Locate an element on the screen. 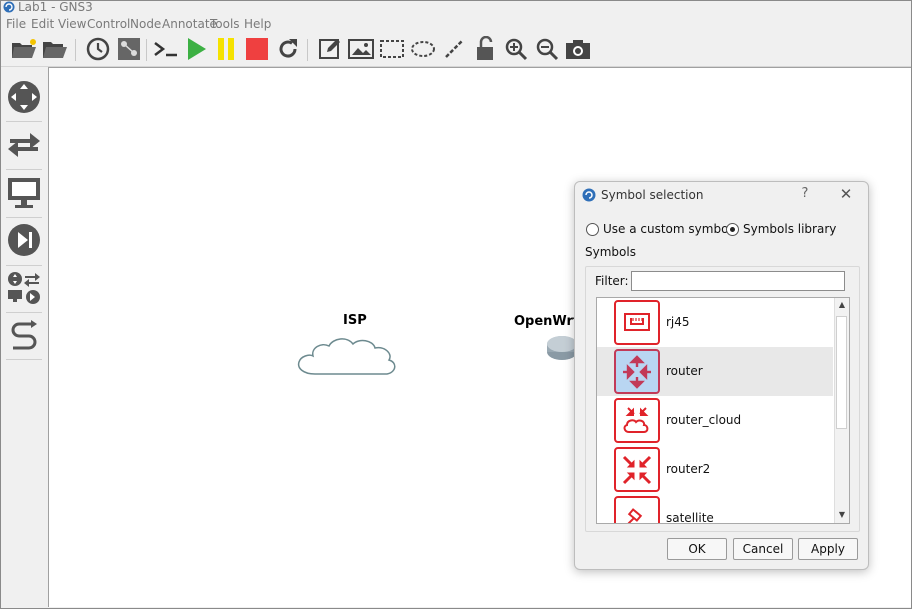 This screenshot has width=912, height=609. router-cloud-icon is located at coordinates (637, 420).